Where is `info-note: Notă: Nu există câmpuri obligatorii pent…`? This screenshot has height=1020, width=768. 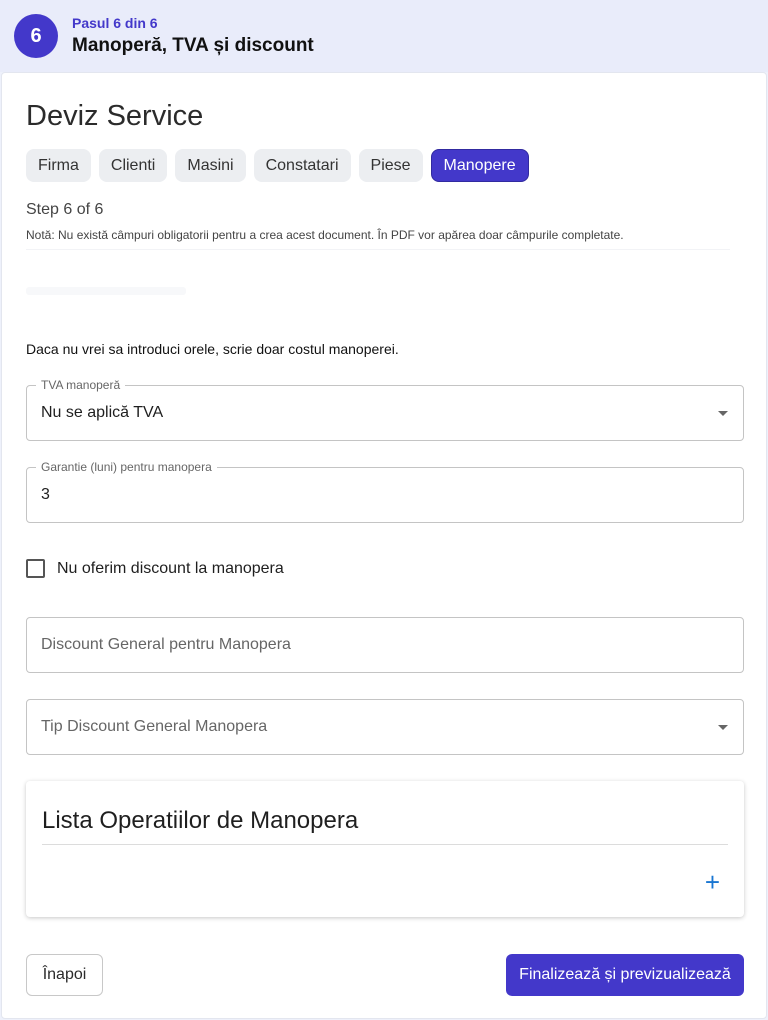 info-note: Notă: Nu există câmpuri obligatorii pent… is located at coordinates (325, 235).